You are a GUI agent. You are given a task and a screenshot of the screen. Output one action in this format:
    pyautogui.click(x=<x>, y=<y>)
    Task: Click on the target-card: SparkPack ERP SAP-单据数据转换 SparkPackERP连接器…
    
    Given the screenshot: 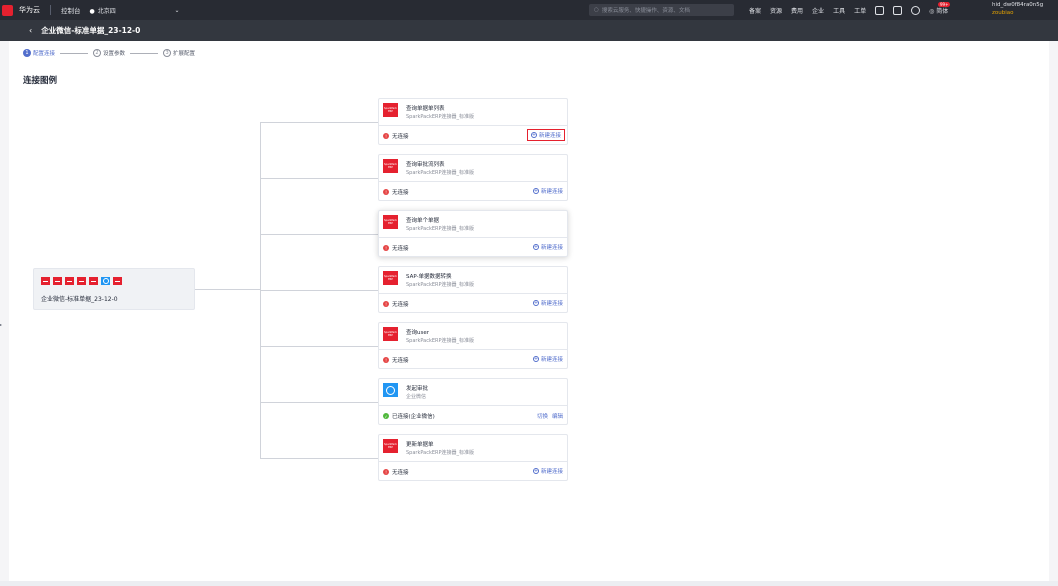 What is the action you would take?
    pyautogui.click(x=473, y=289)
    